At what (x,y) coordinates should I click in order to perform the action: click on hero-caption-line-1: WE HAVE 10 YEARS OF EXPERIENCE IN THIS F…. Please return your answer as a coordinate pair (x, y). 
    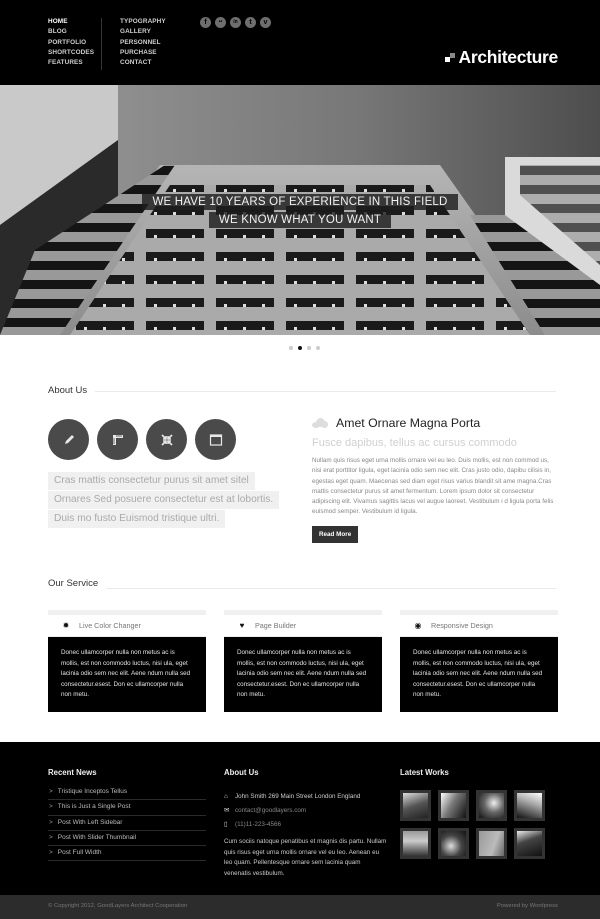
    Looking at the image, I should click on (300, 201).